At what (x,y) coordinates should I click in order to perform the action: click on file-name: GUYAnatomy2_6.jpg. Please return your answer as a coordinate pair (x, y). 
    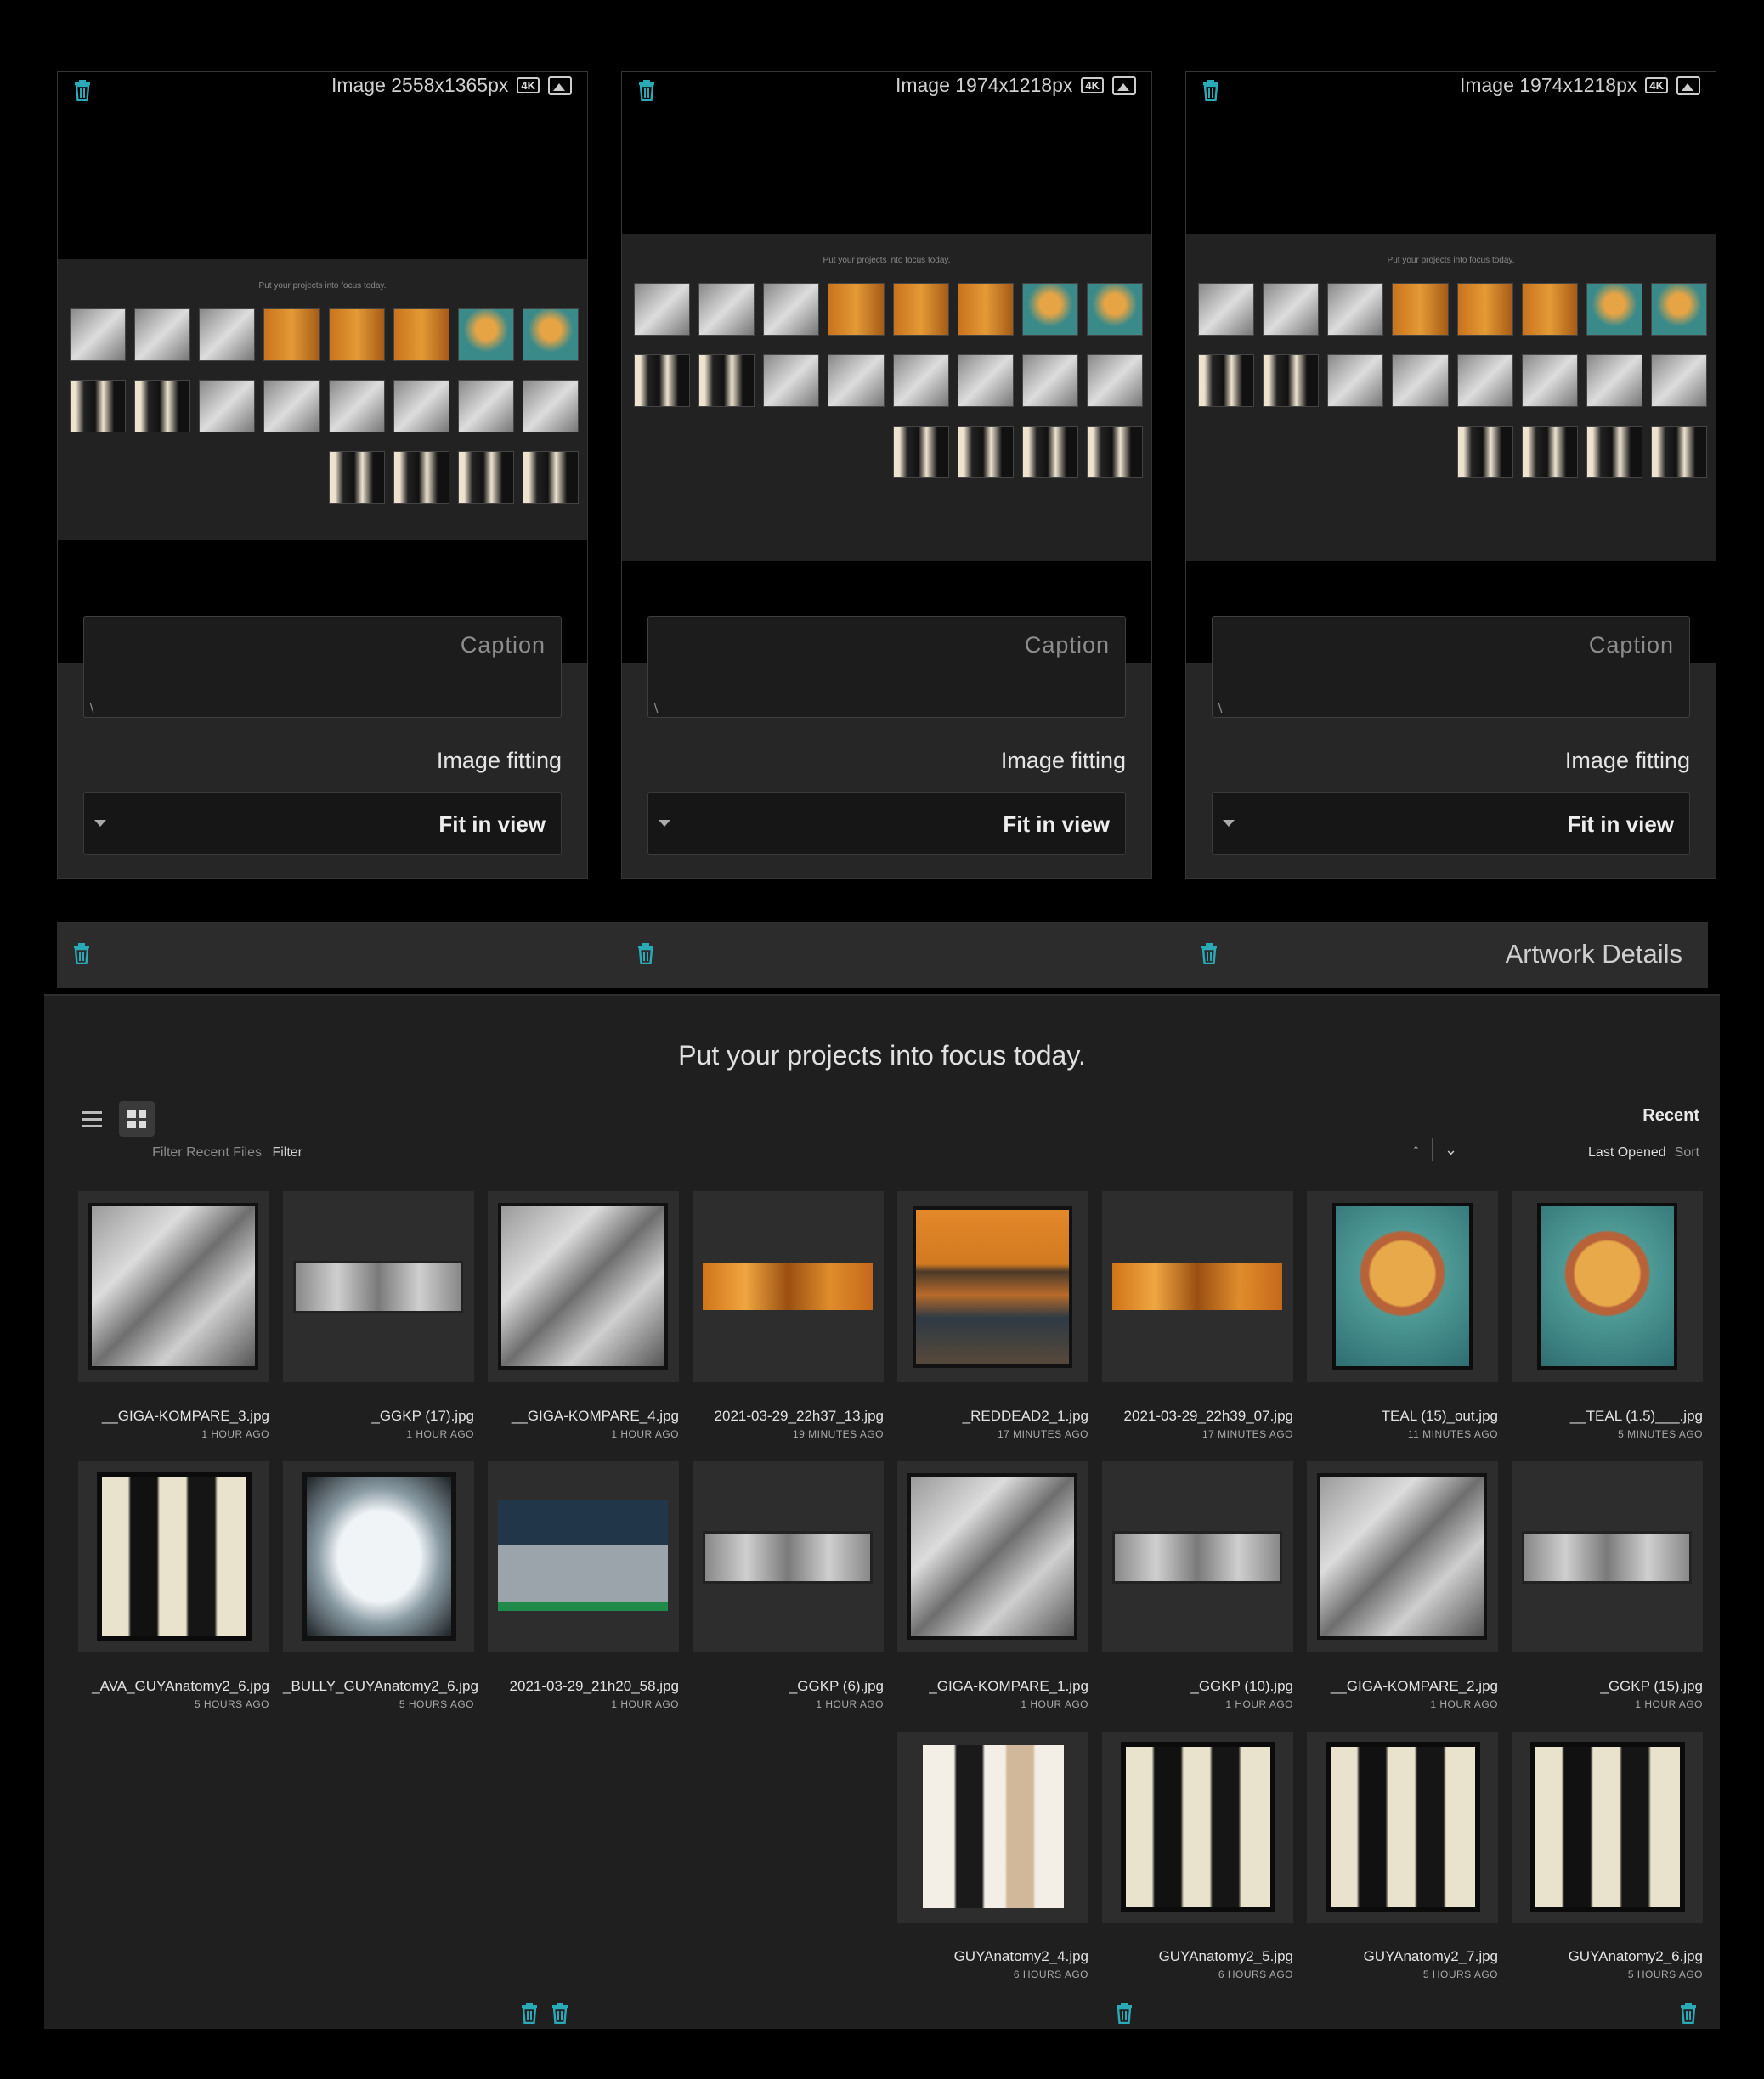
    Looking at the image, I should click on (1635, 1956).